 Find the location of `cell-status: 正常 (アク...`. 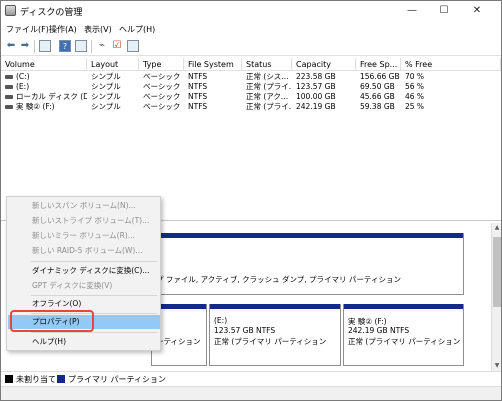

cell-status: 正常 (アク... is located at coordinates (267, 96).